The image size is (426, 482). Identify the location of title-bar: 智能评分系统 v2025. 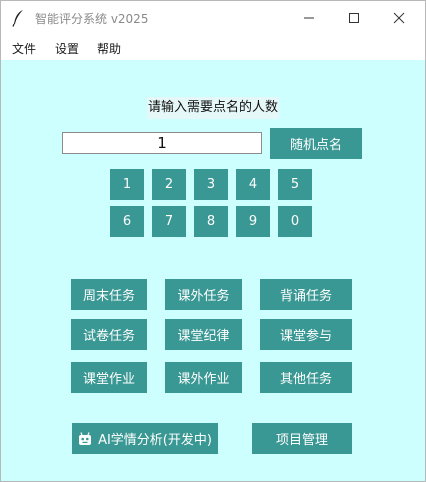
(213, 18).